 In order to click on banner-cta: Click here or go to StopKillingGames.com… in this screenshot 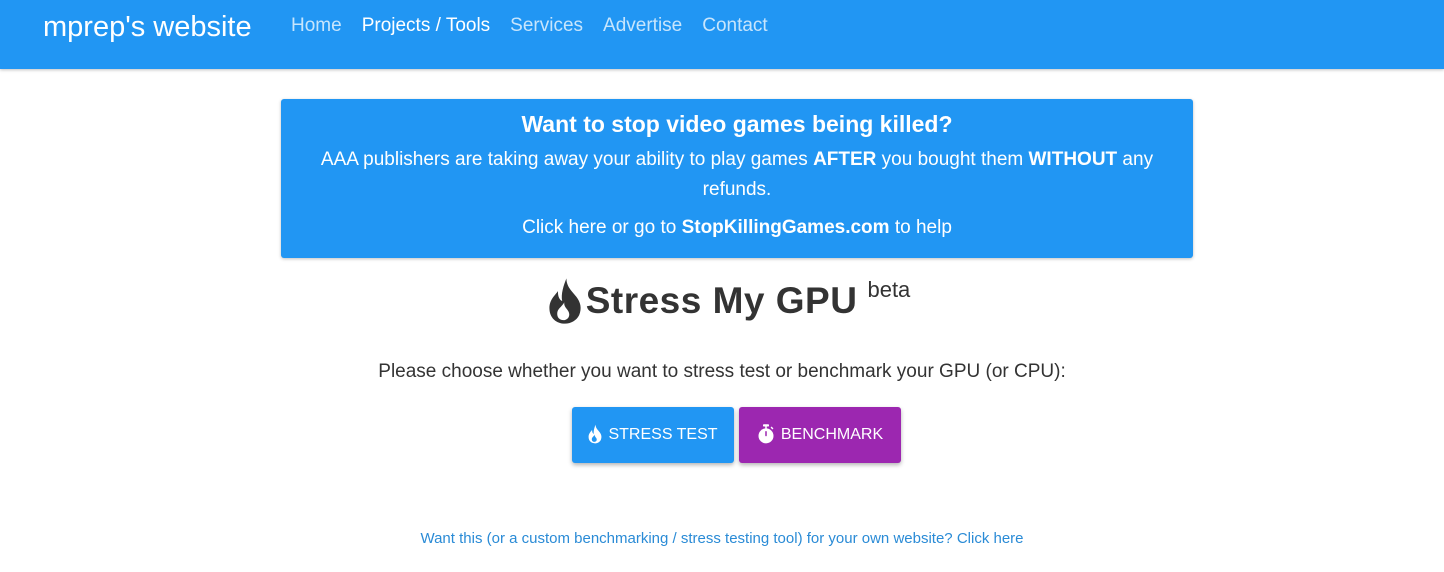, I will do `click(737, 228)`.